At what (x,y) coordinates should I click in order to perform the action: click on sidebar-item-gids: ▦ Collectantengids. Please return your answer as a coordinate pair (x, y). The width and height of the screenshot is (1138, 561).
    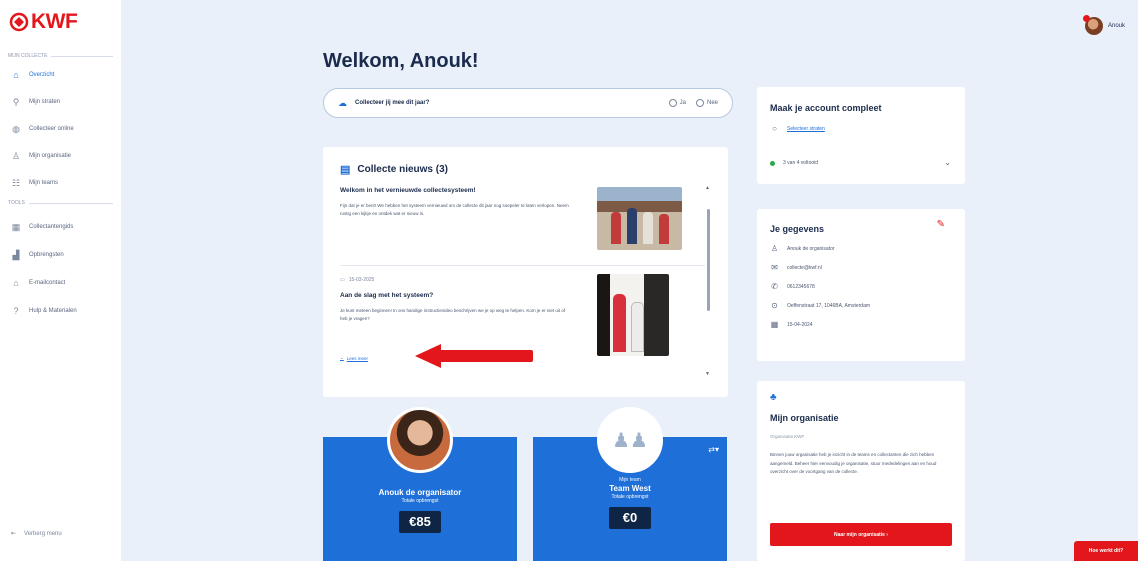
    Looking at the image, I should click on (42, 226).